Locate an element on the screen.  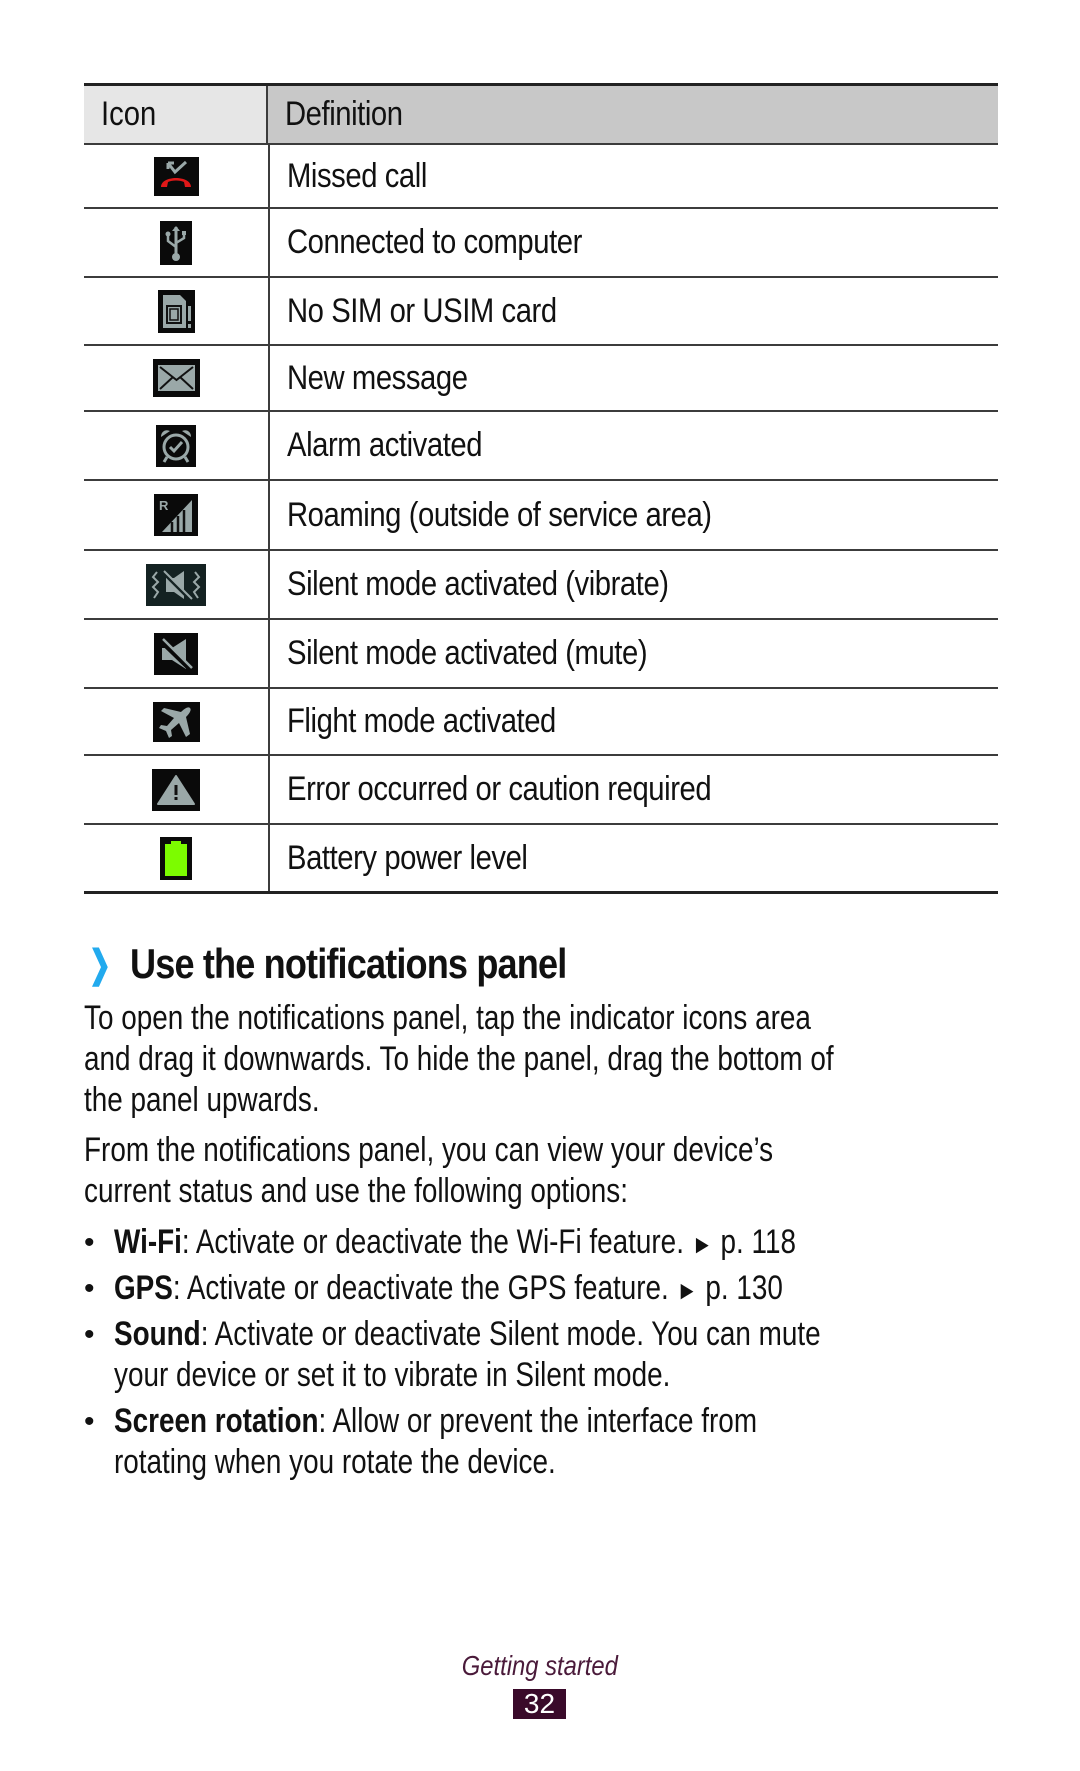
table-row: Flight mode activated is located at coordinates (541, 722).